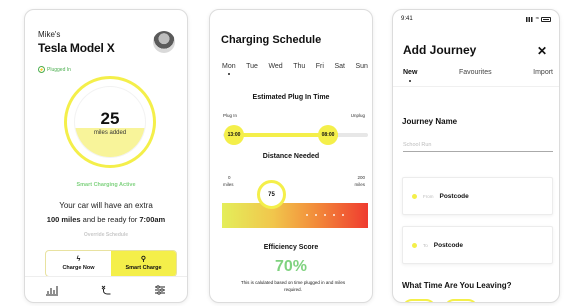  What do you see at coordinates (410, 72) in the screenshot?
I see `tab-new: New` at bounding box center [410, 72].